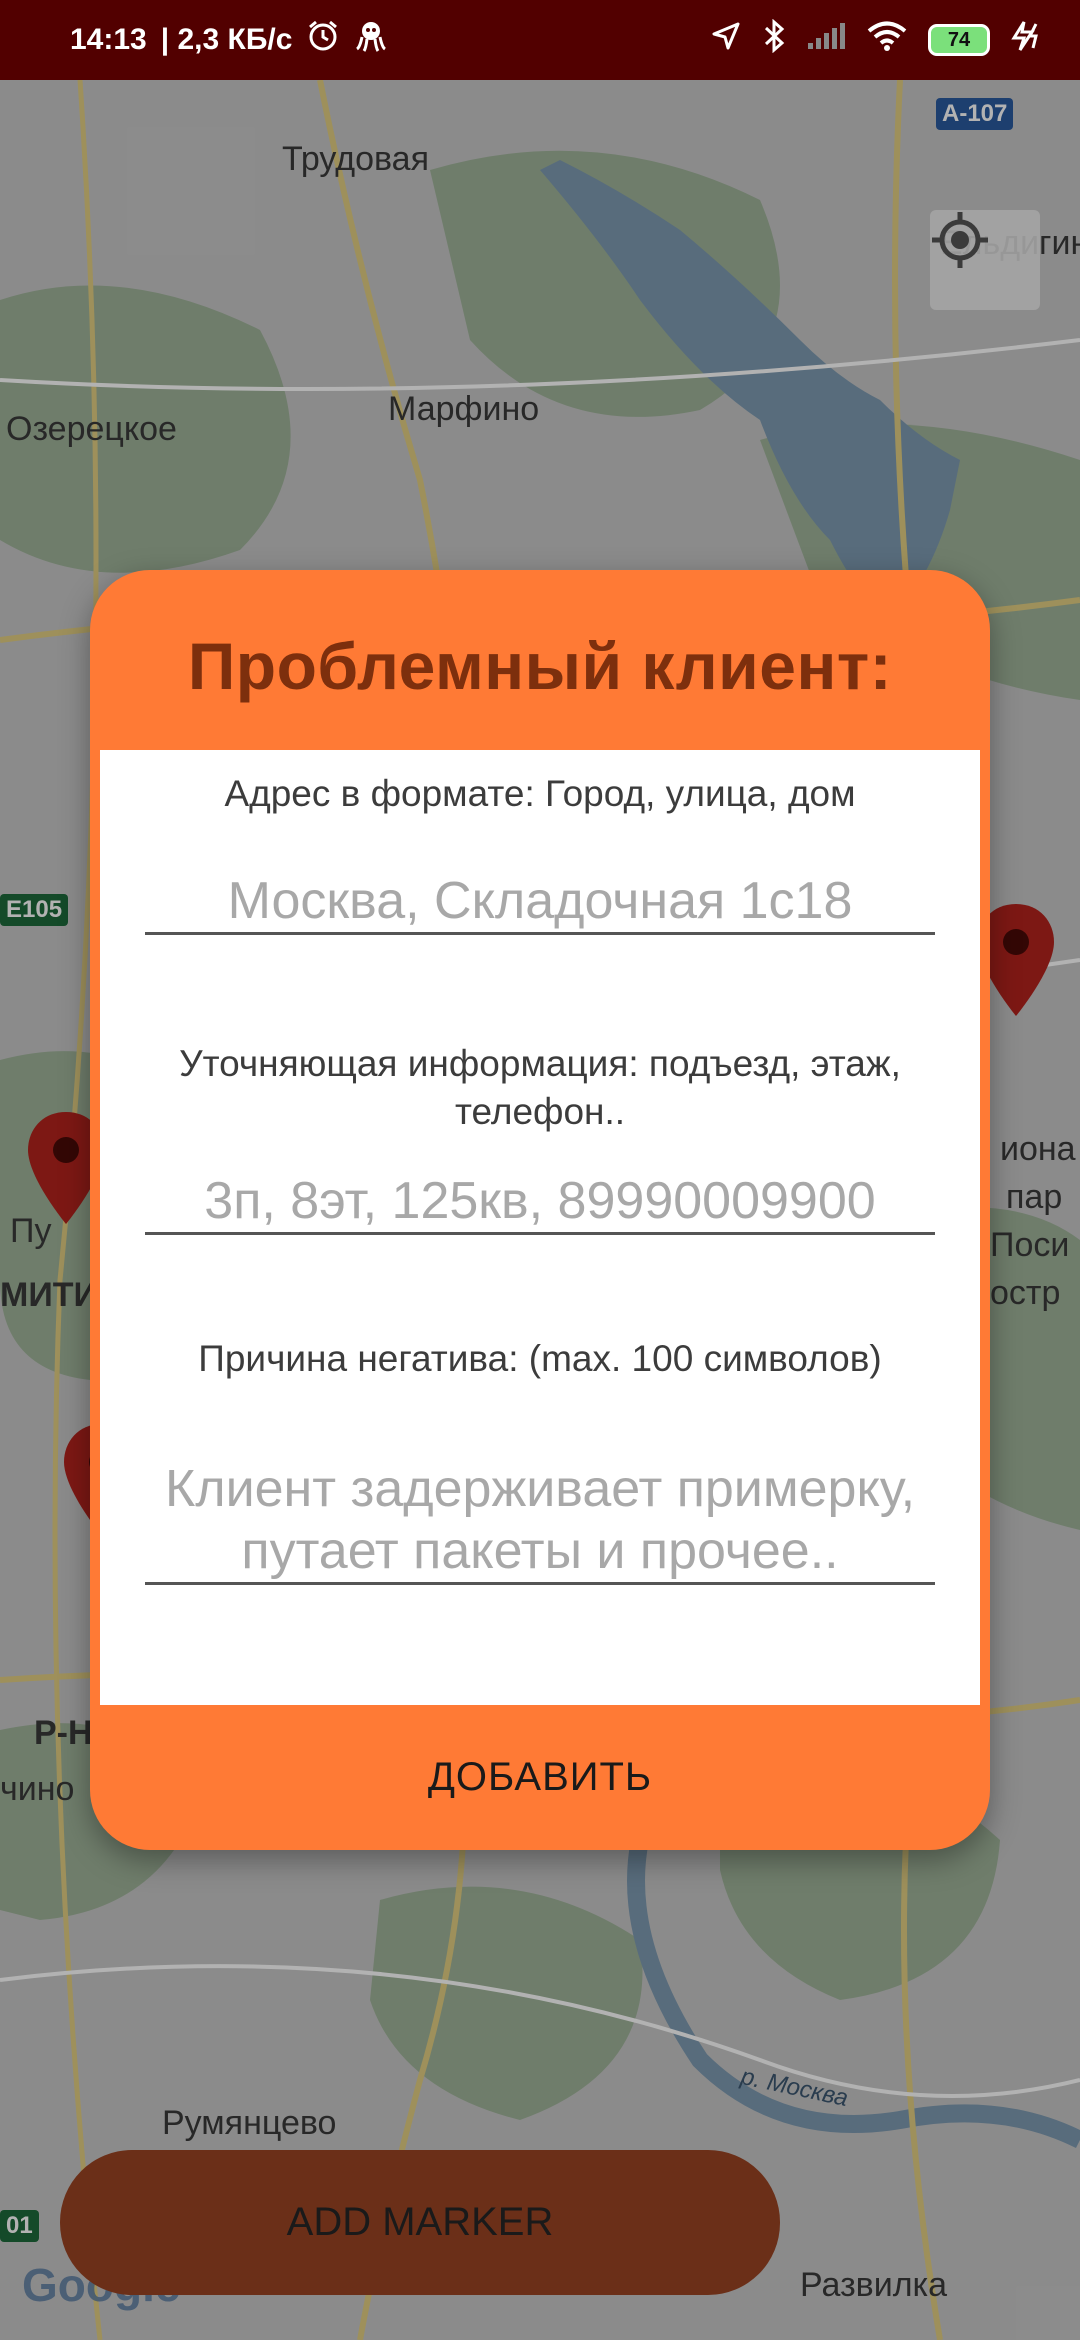 Image resolution: width=1080 pixels, height=2340 pixels. I want to click on alarm-icon, so click(323, 40).